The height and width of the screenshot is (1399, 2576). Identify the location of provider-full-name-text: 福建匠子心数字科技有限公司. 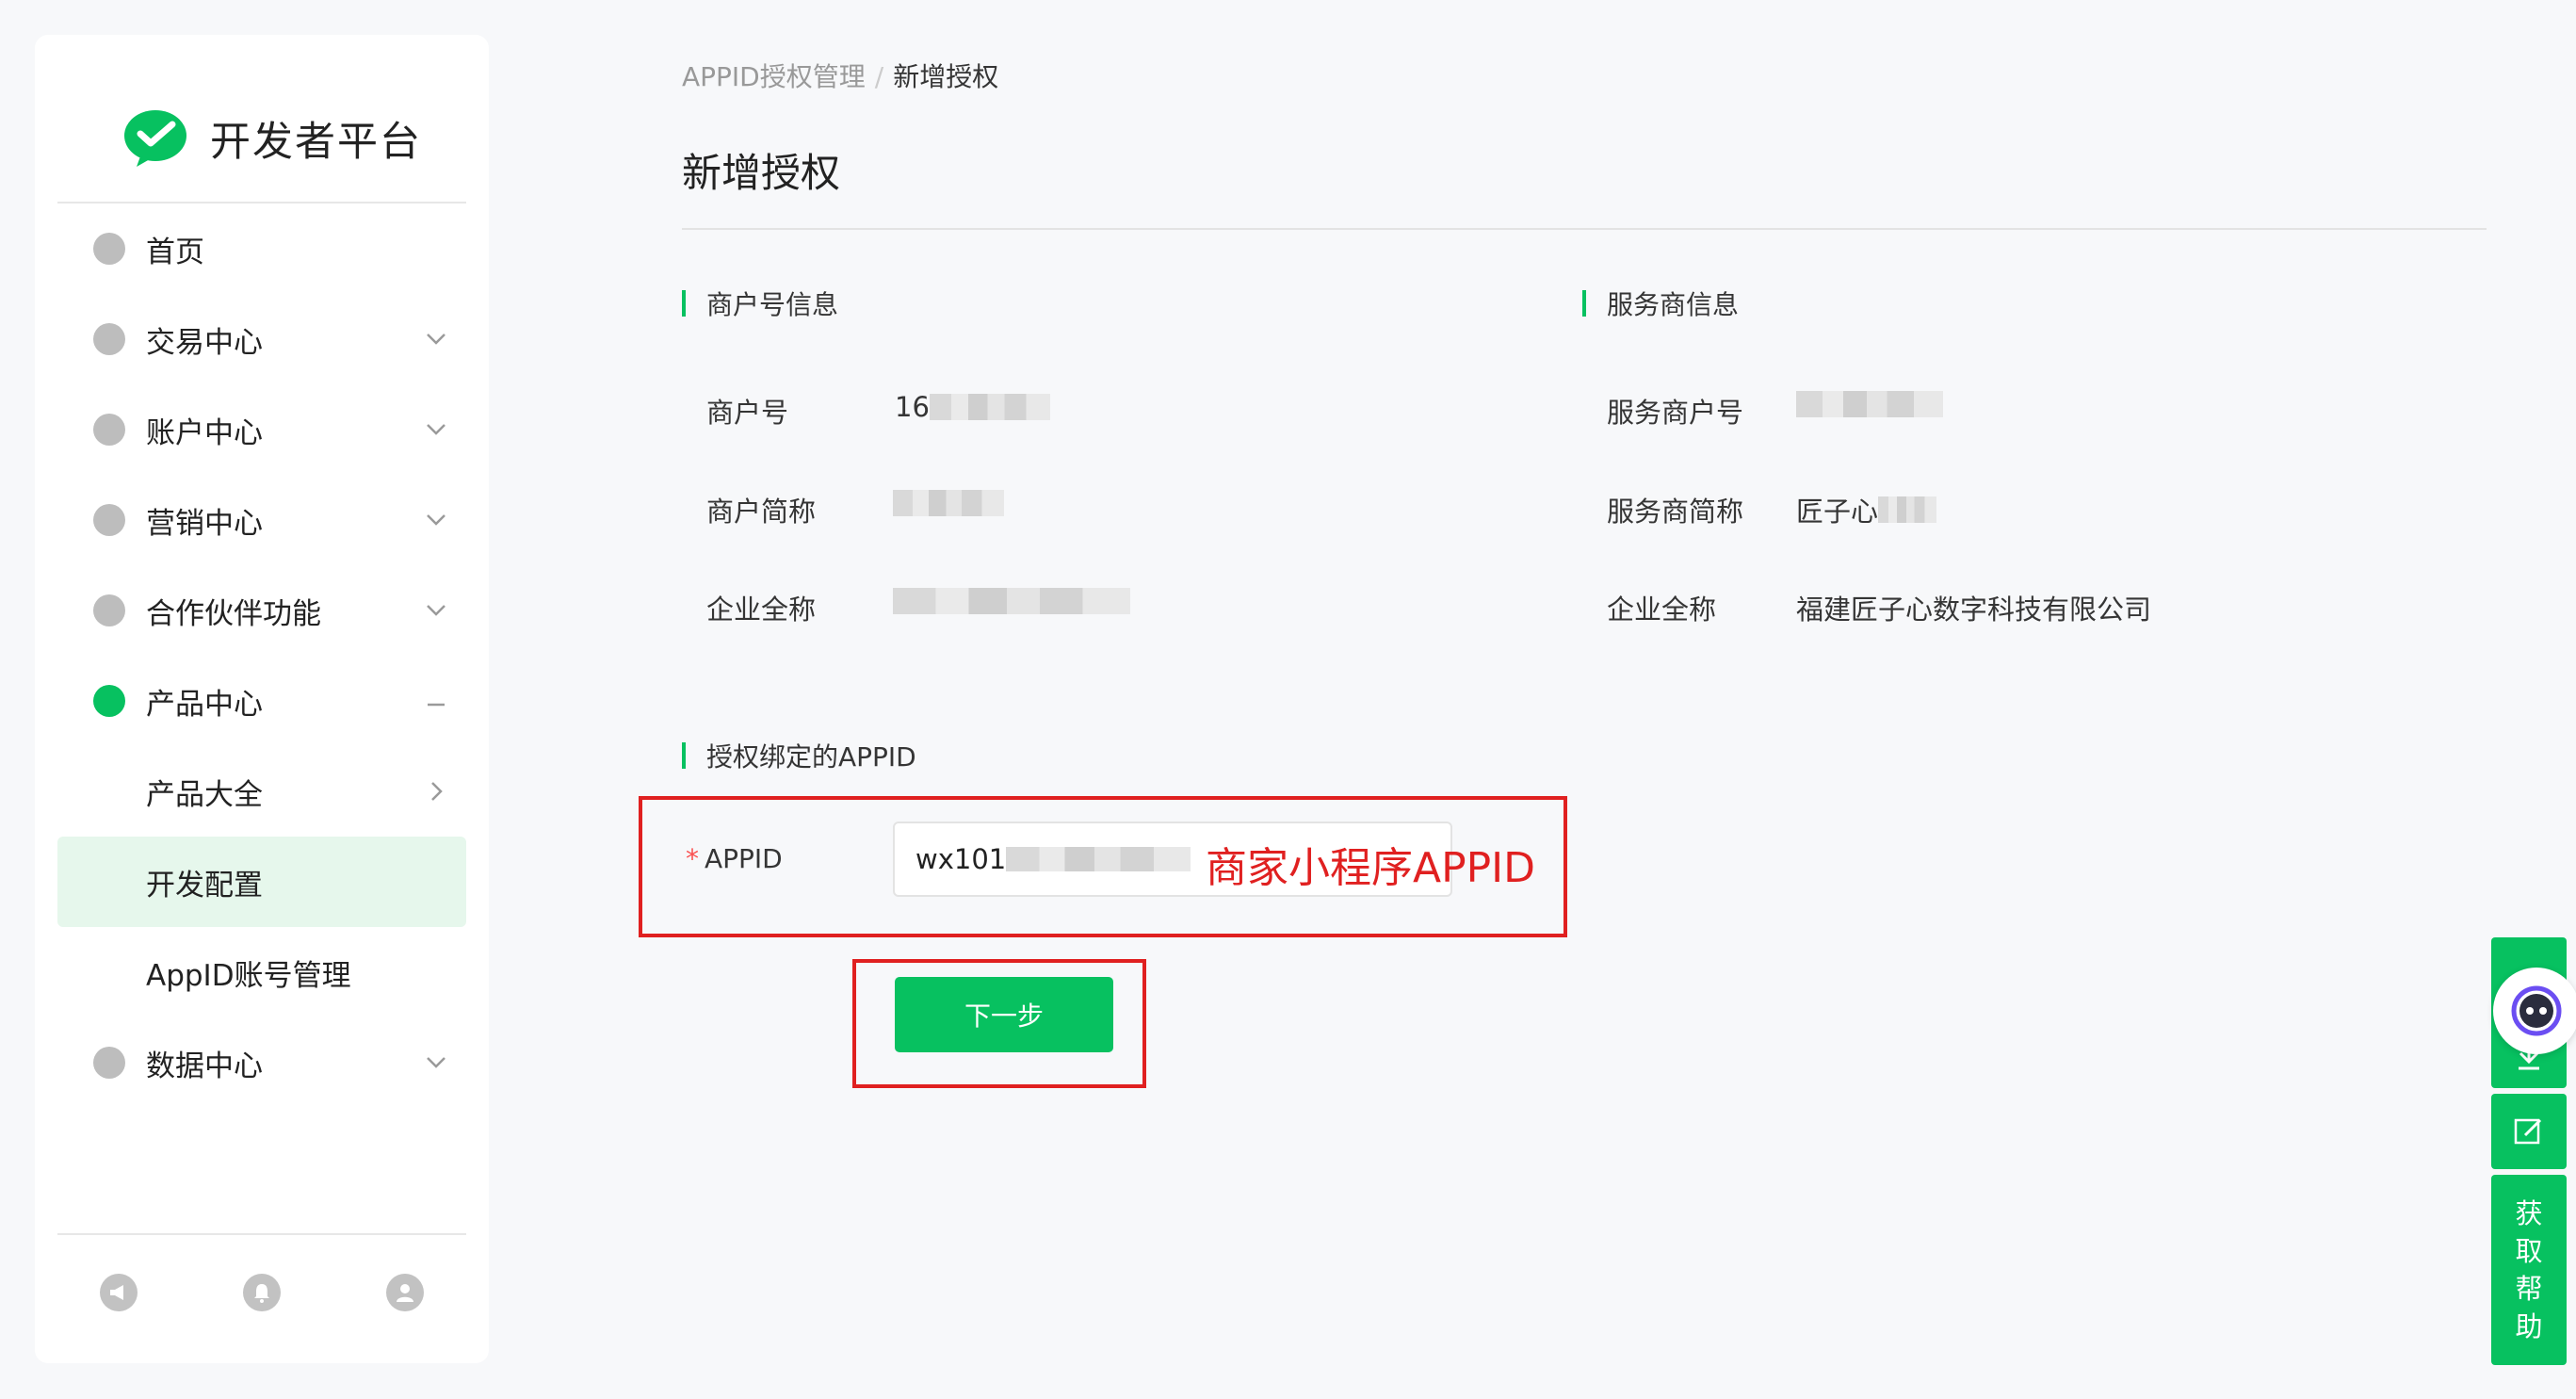
(1974, 610).